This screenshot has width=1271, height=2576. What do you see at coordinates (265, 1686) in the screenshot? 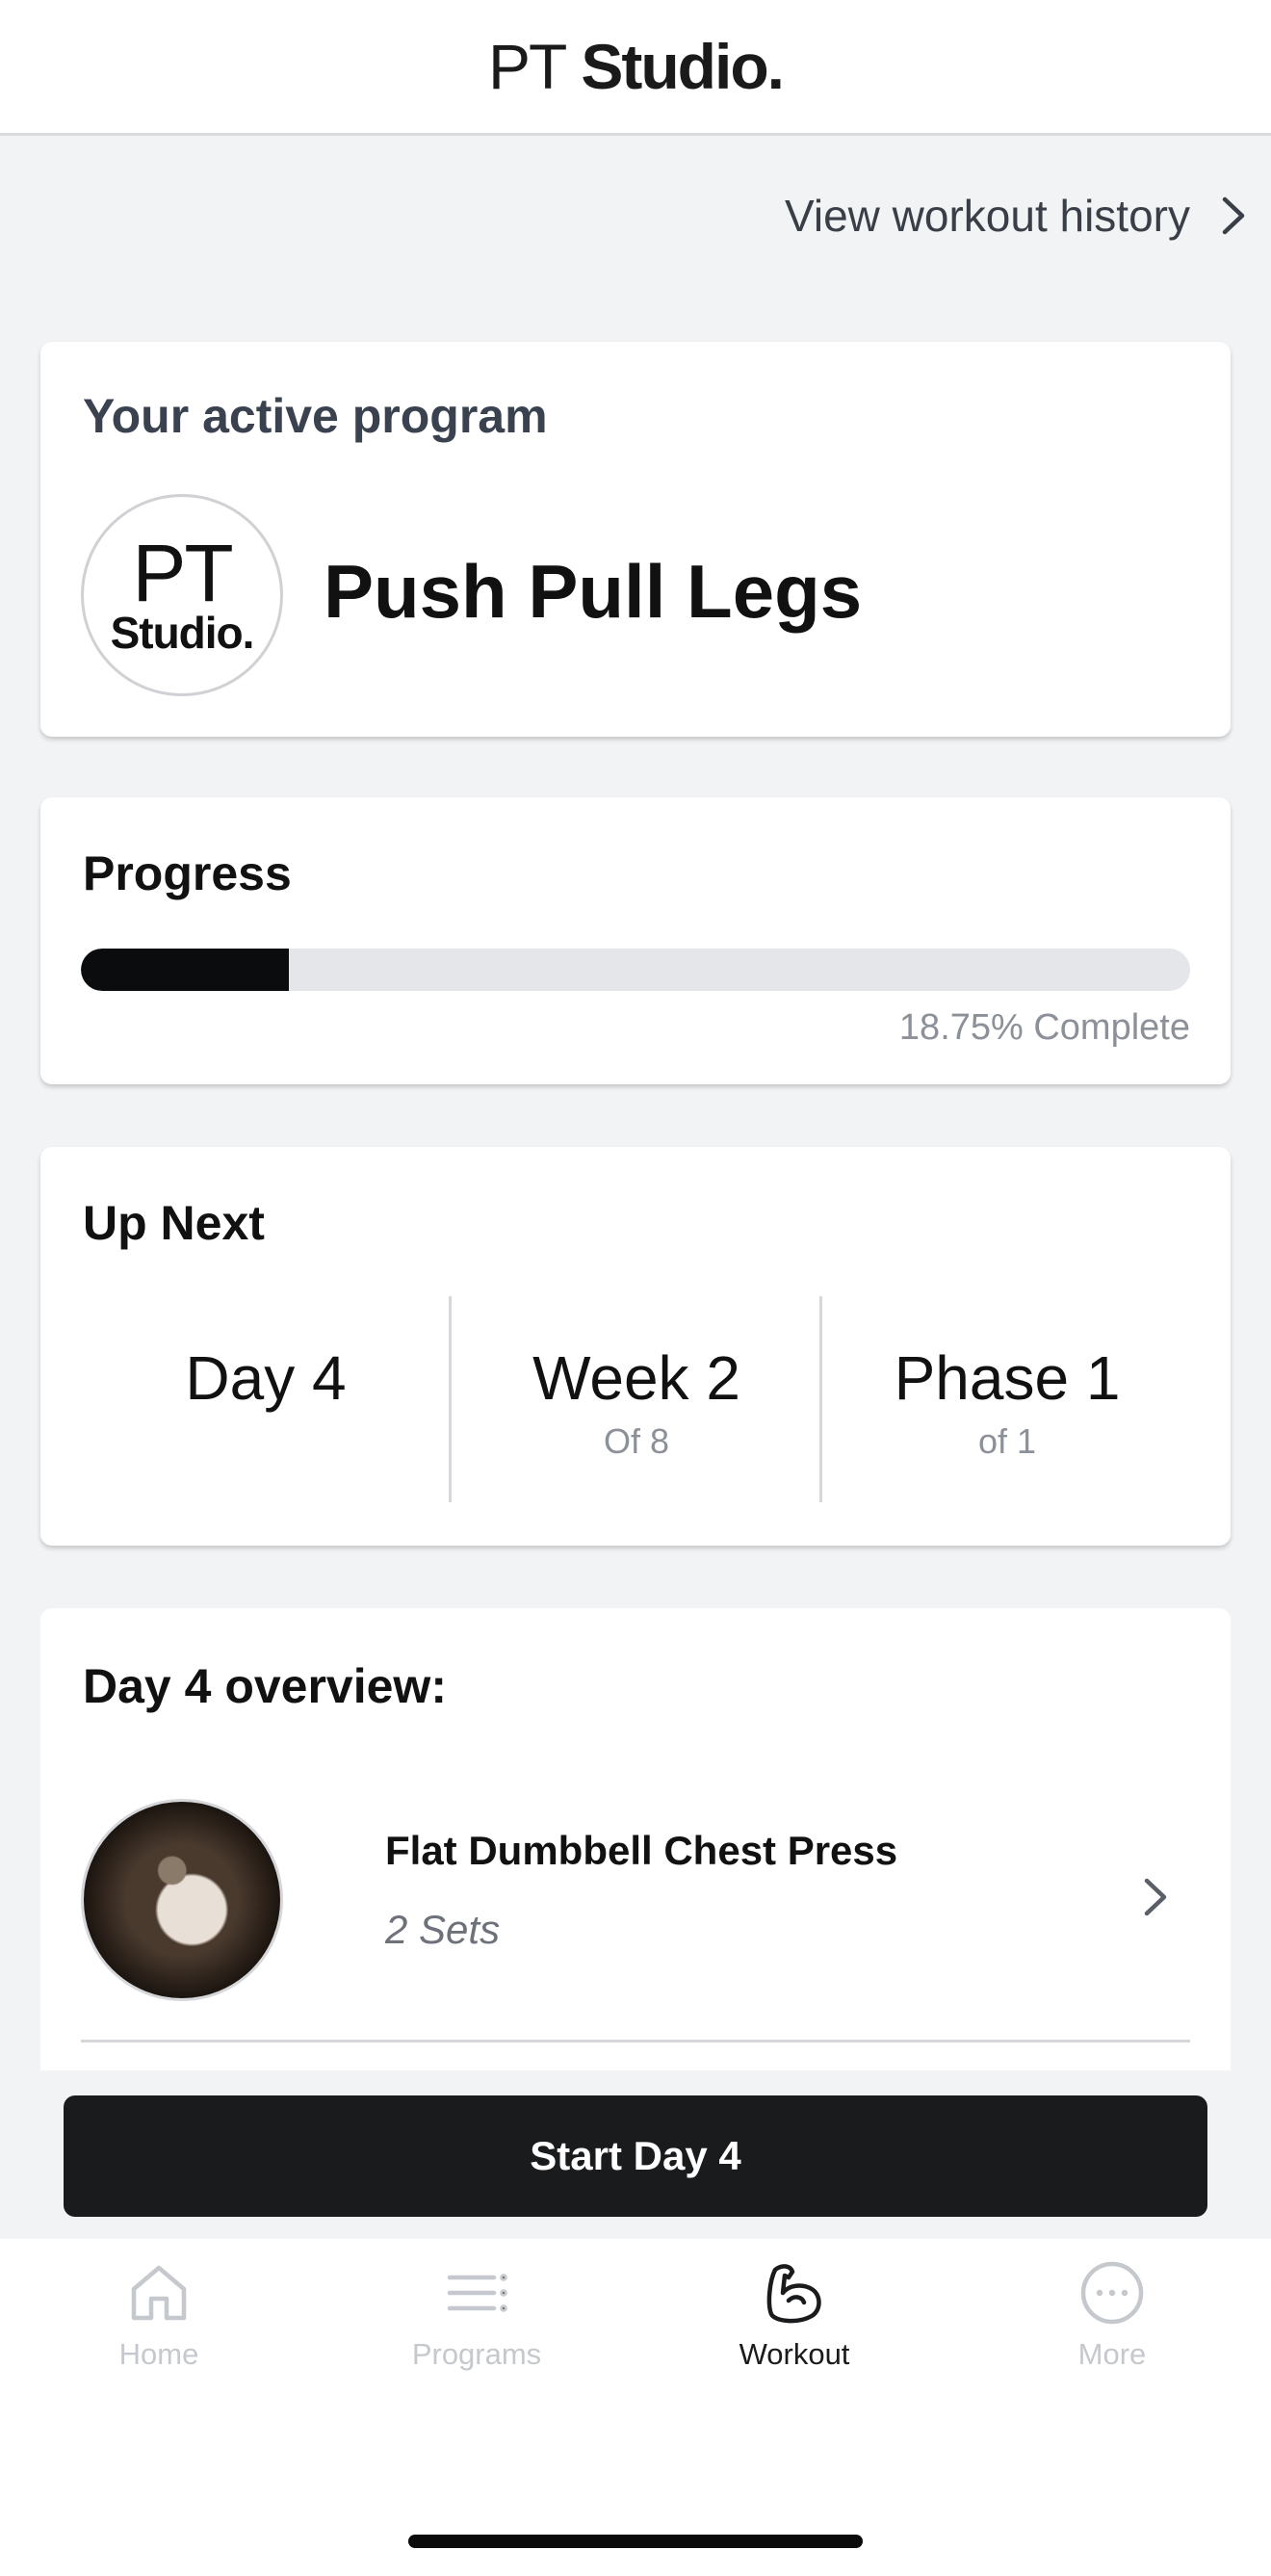
I see `day-overview-title: Day 4 overview:` at bounding box center [265, 1686].